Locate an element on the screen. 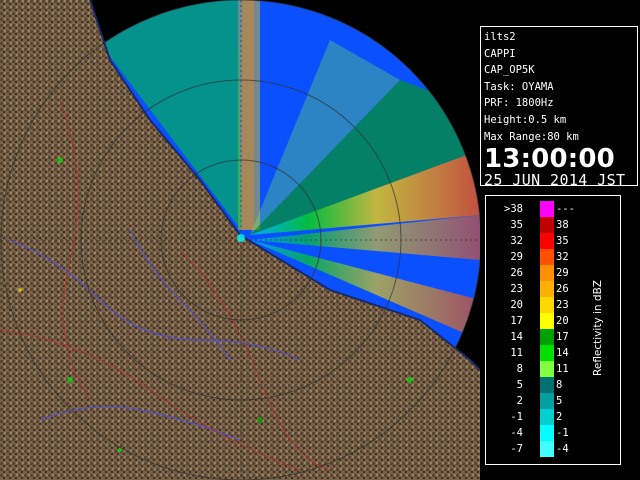  max-range-value: Max Range:80 km is located at coordinates (531, 136).